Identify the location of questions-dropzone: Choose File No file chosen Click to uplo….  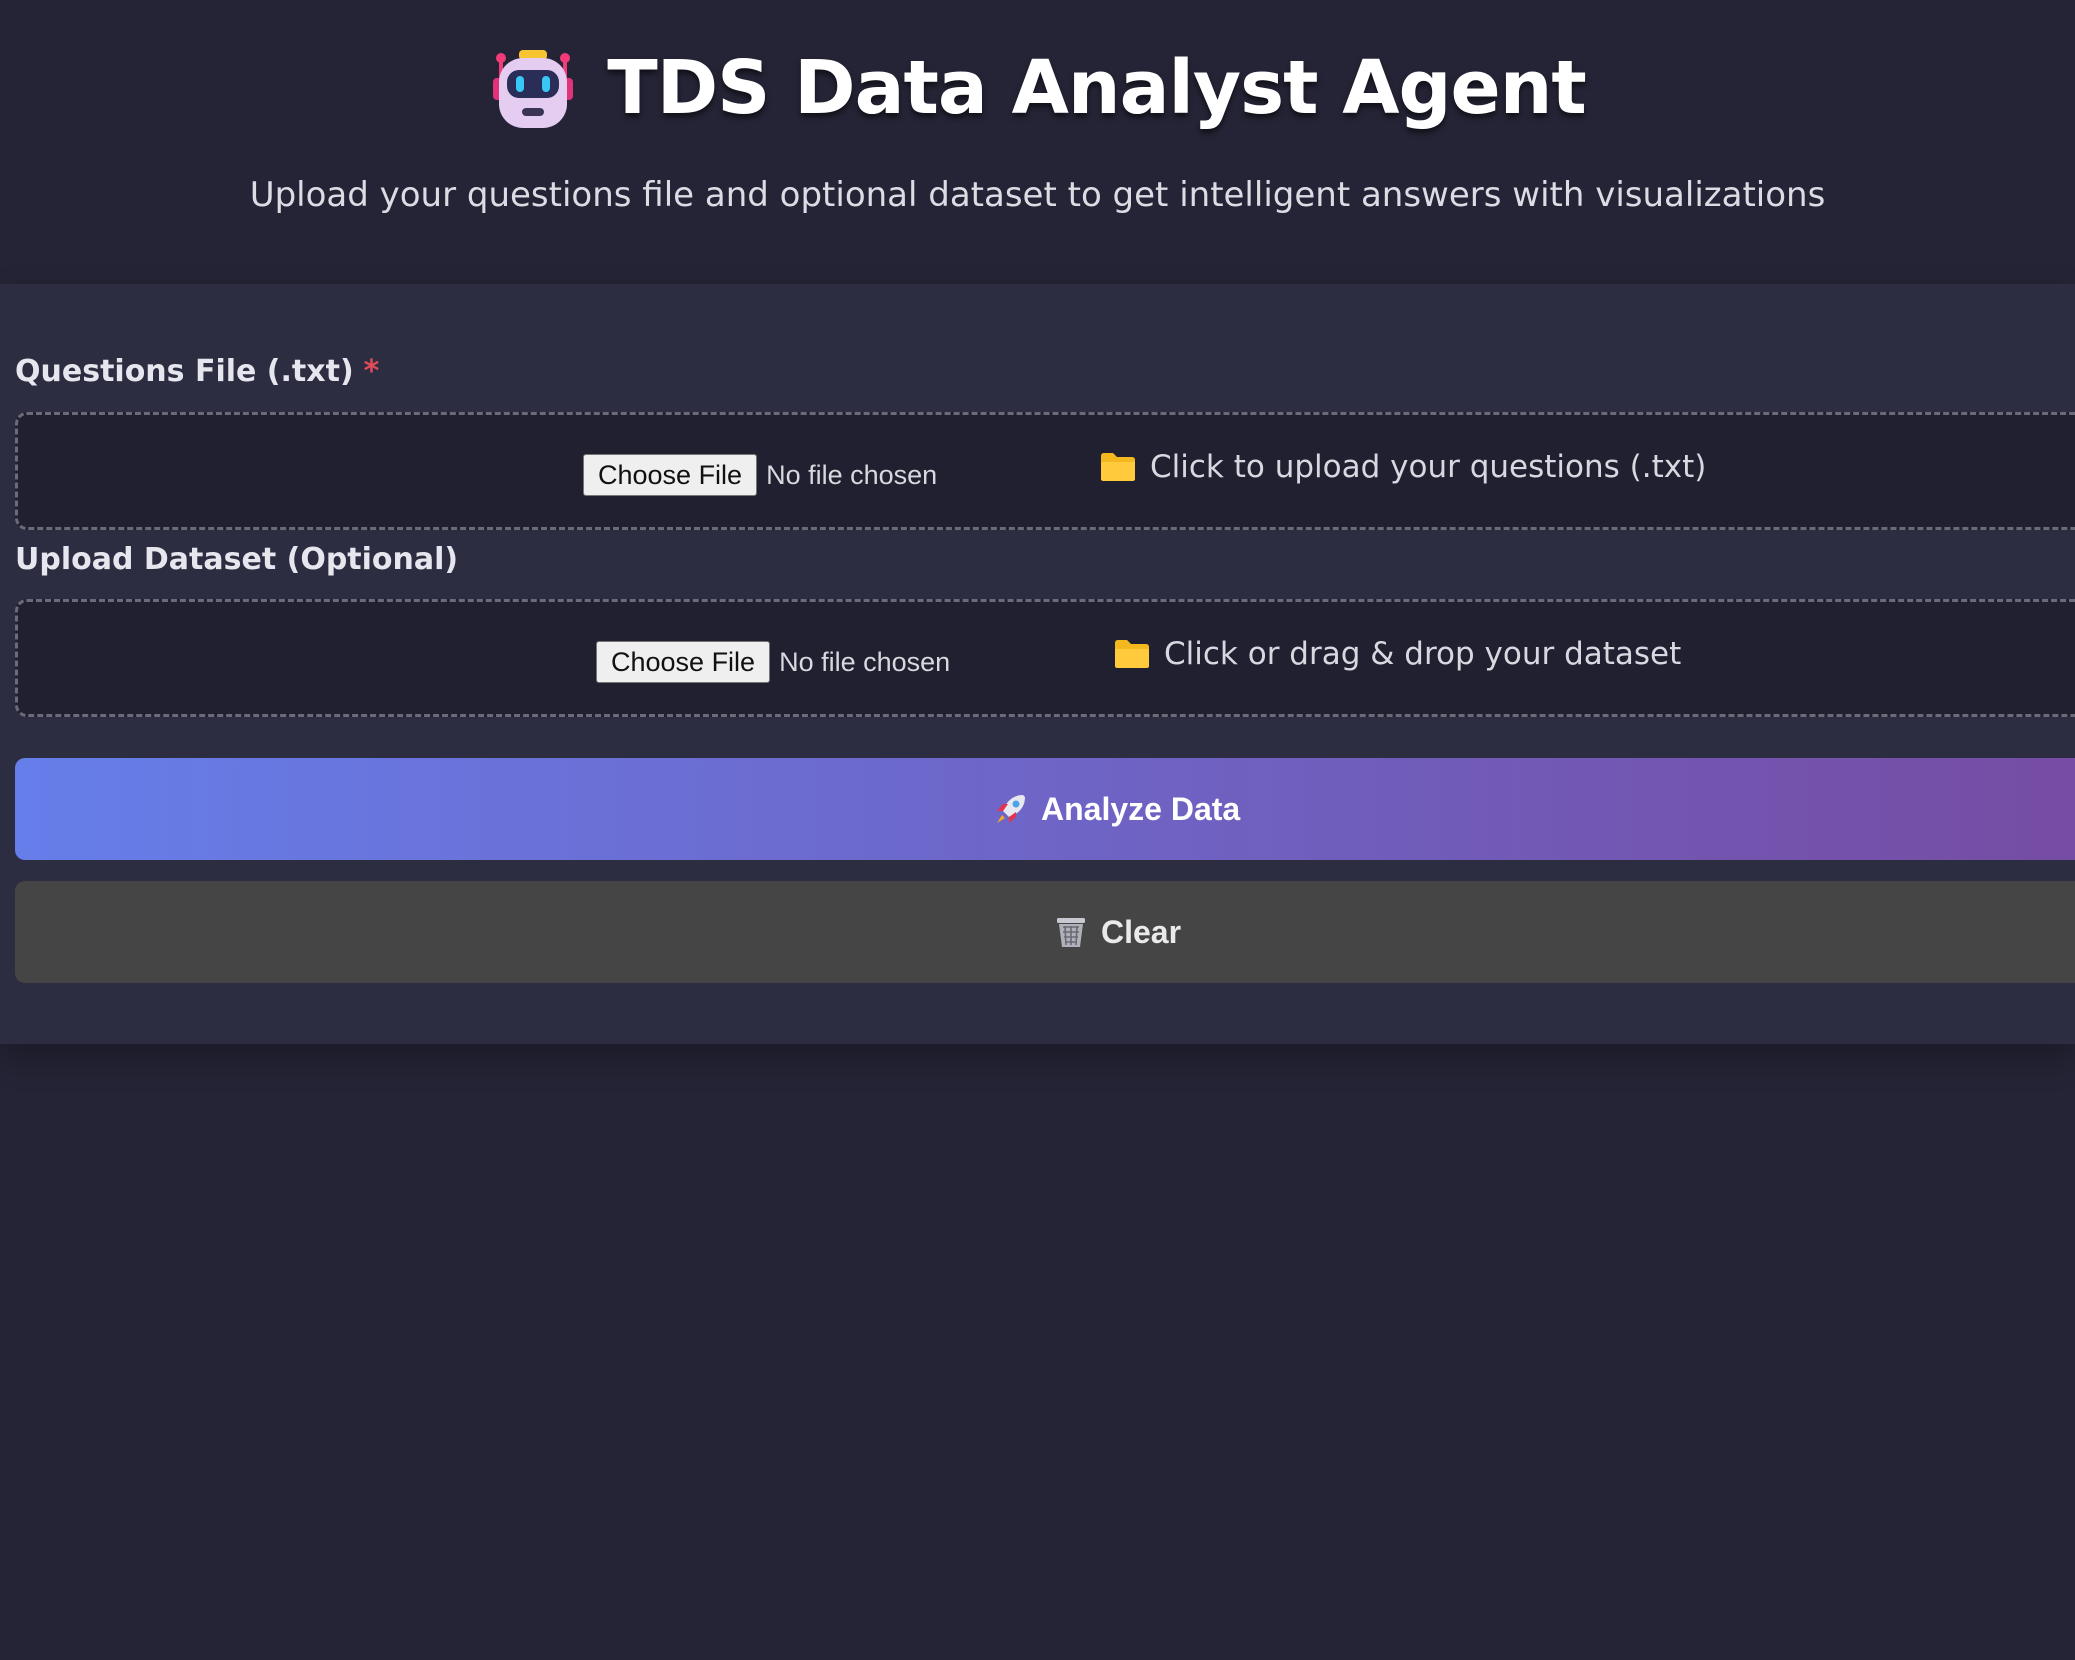
(1045, 471).